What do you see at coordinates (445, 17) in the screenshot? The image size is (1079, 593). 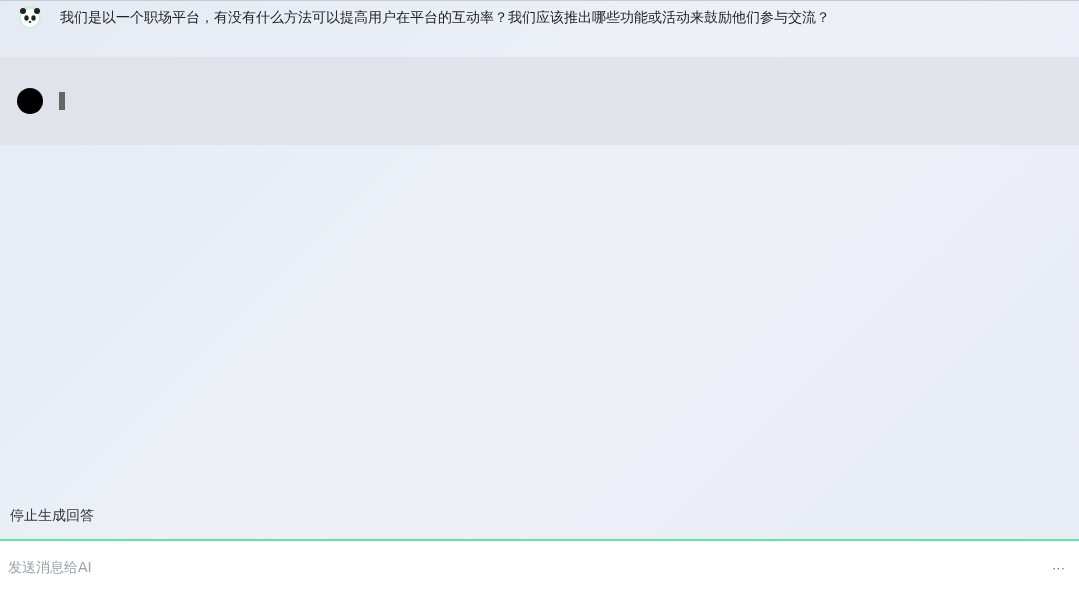 I see `user-message: 我们是以一个职场平台，有没有什么方法可以提高用户在平台的互动率？我们应该推出哪些功能或活动来鼓励他们参与交流？` at bounding box center [445, 17].